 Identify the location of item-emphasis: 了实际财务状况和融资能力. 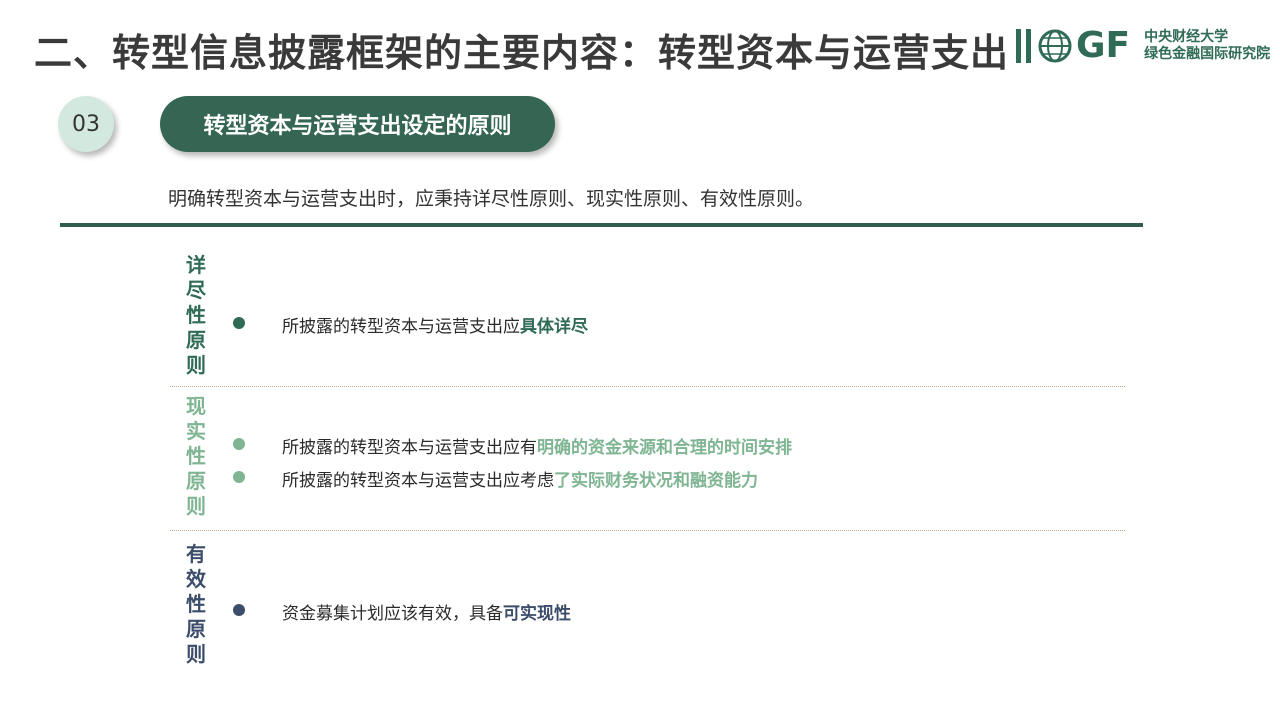
(656, 481).